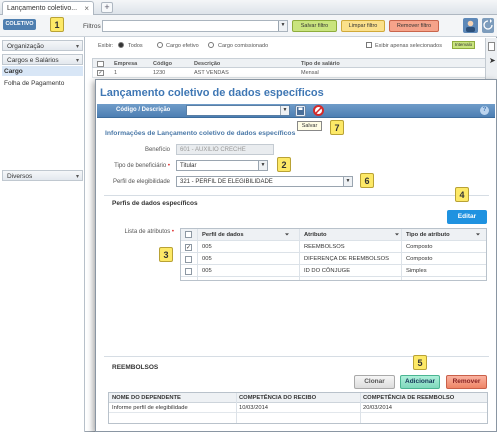 Image resolution: width=497 pixels, height=432 pixels. Describe the element at coordinates (160, 45) in the screenshot. I see `radio-efetivo` at that location.